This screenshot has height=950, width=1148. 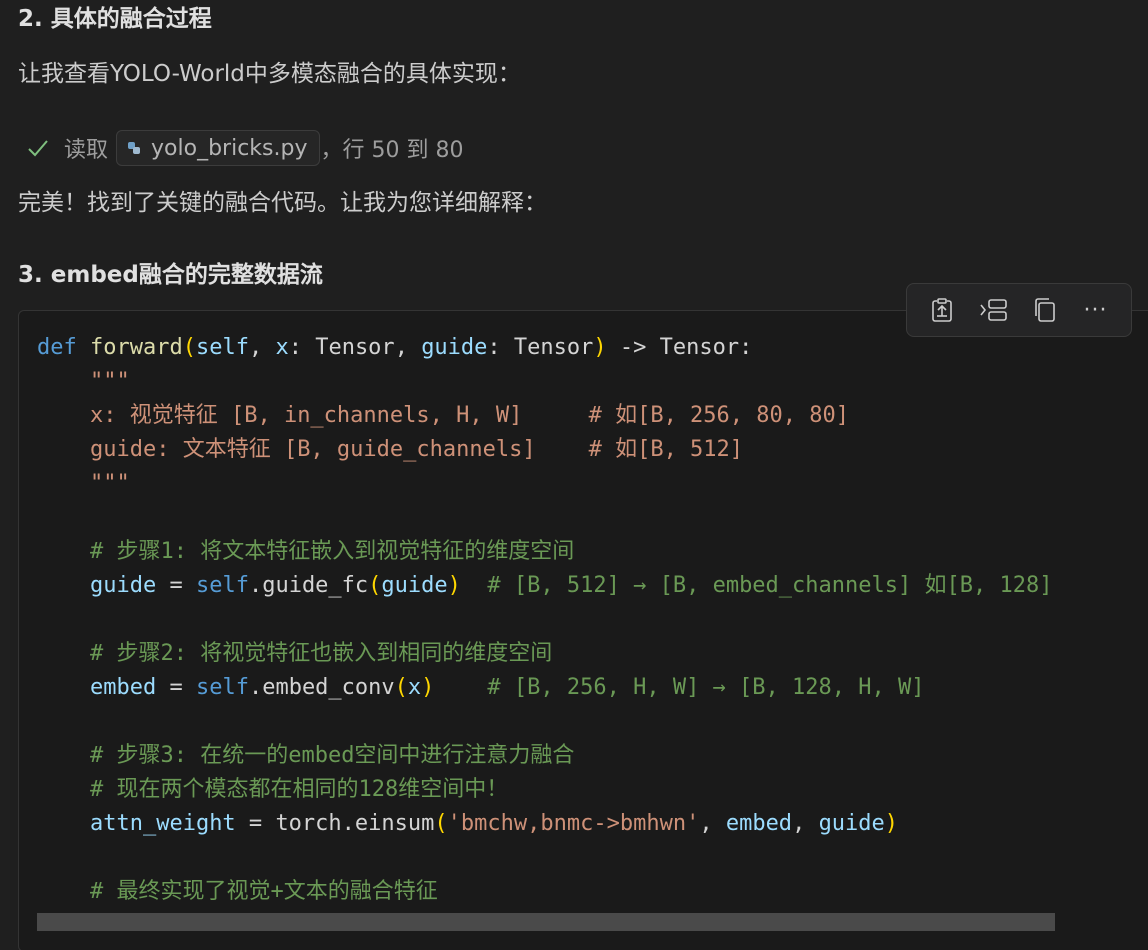 I want to click on code-toolbar: ···, so click(x=1019, y=310).